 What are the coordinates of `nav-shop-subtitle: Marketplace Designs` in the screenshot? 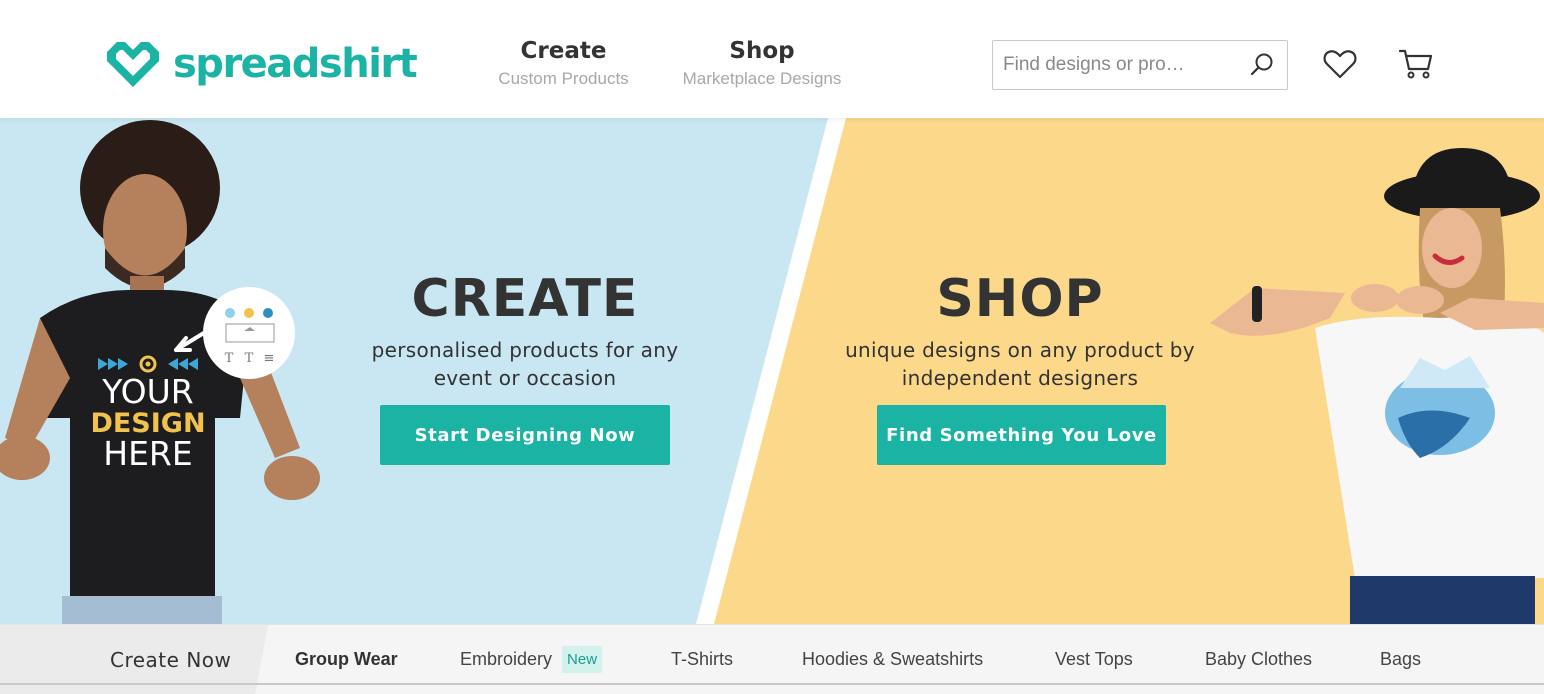 It's located at (762, 78).